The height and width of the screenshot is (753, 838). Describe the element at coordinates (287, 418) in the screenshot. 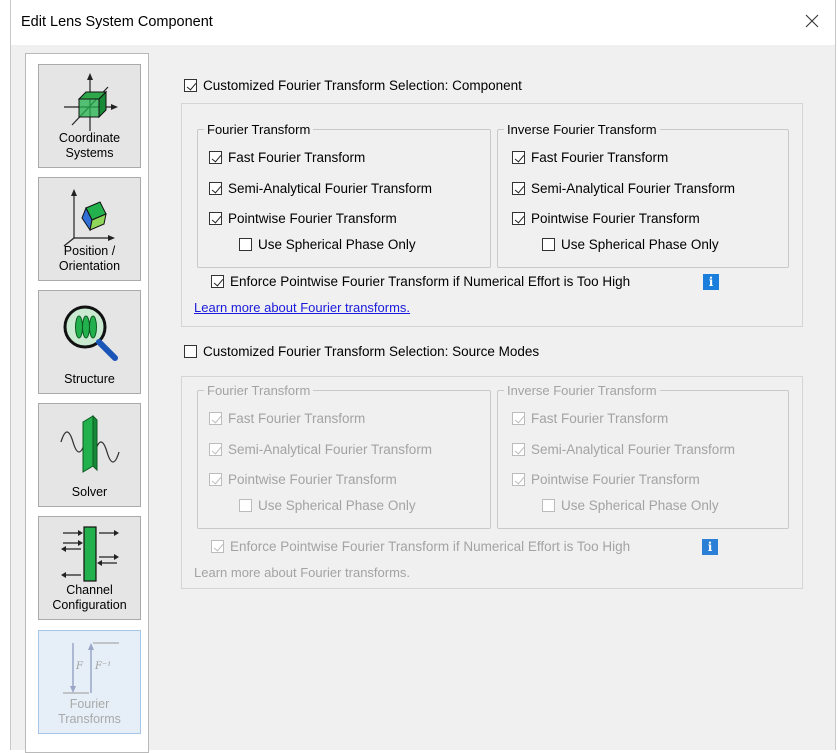

I see `source-fast-ft-checkbox: Fast Fourier Transform` at that location.